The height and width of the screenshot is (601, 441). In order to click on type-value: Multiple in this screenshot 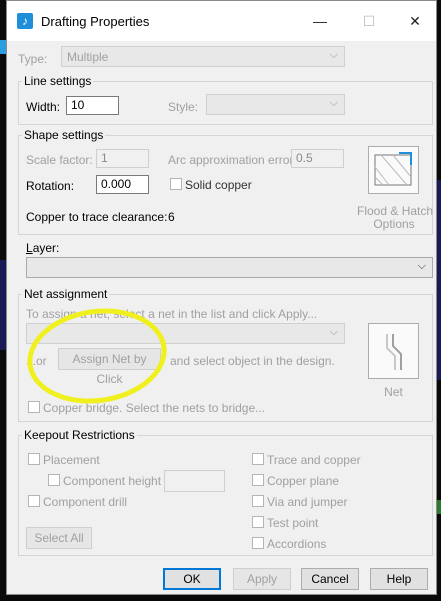, I will do `click(88, 57)`.